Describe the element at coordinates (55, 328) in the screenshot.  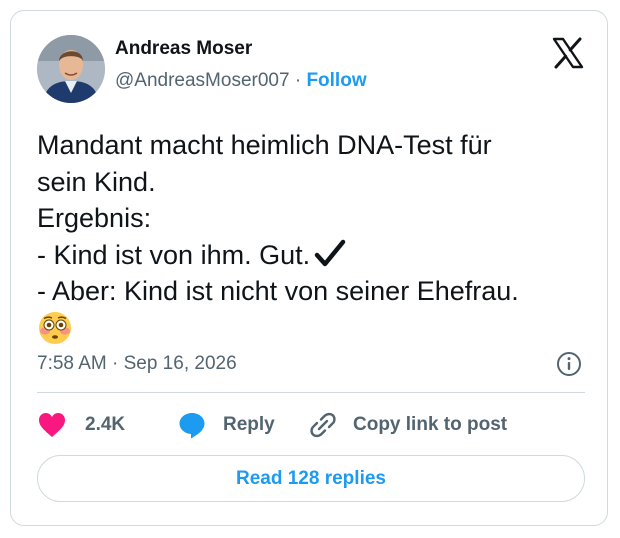
I see `flushed-face-emoji-icon` at that location.